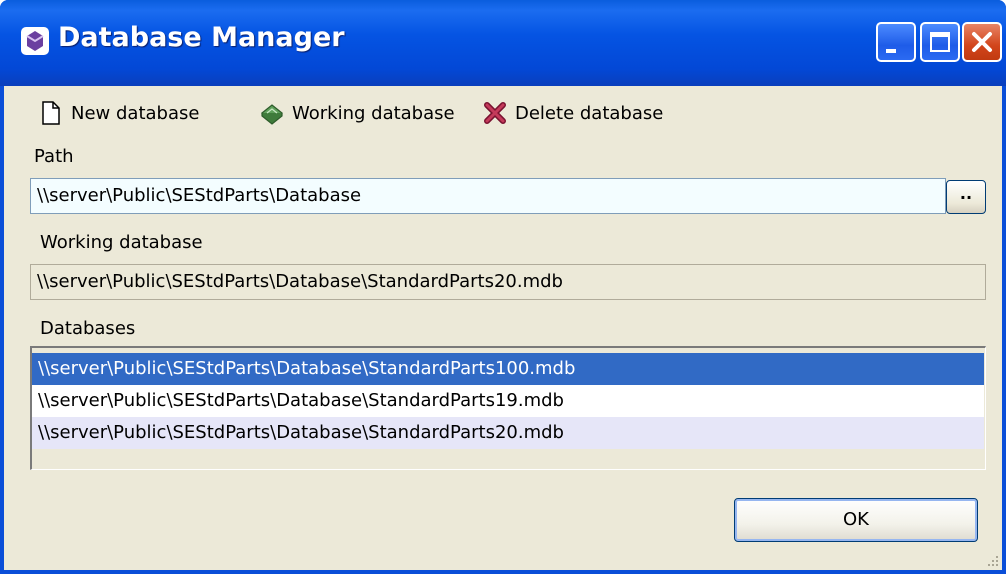 The width and height of the screenshot is (1006, 574). Describe the element at coordinates (135, 113) in the screenshot. I see `new-database-label: New database` at that location.